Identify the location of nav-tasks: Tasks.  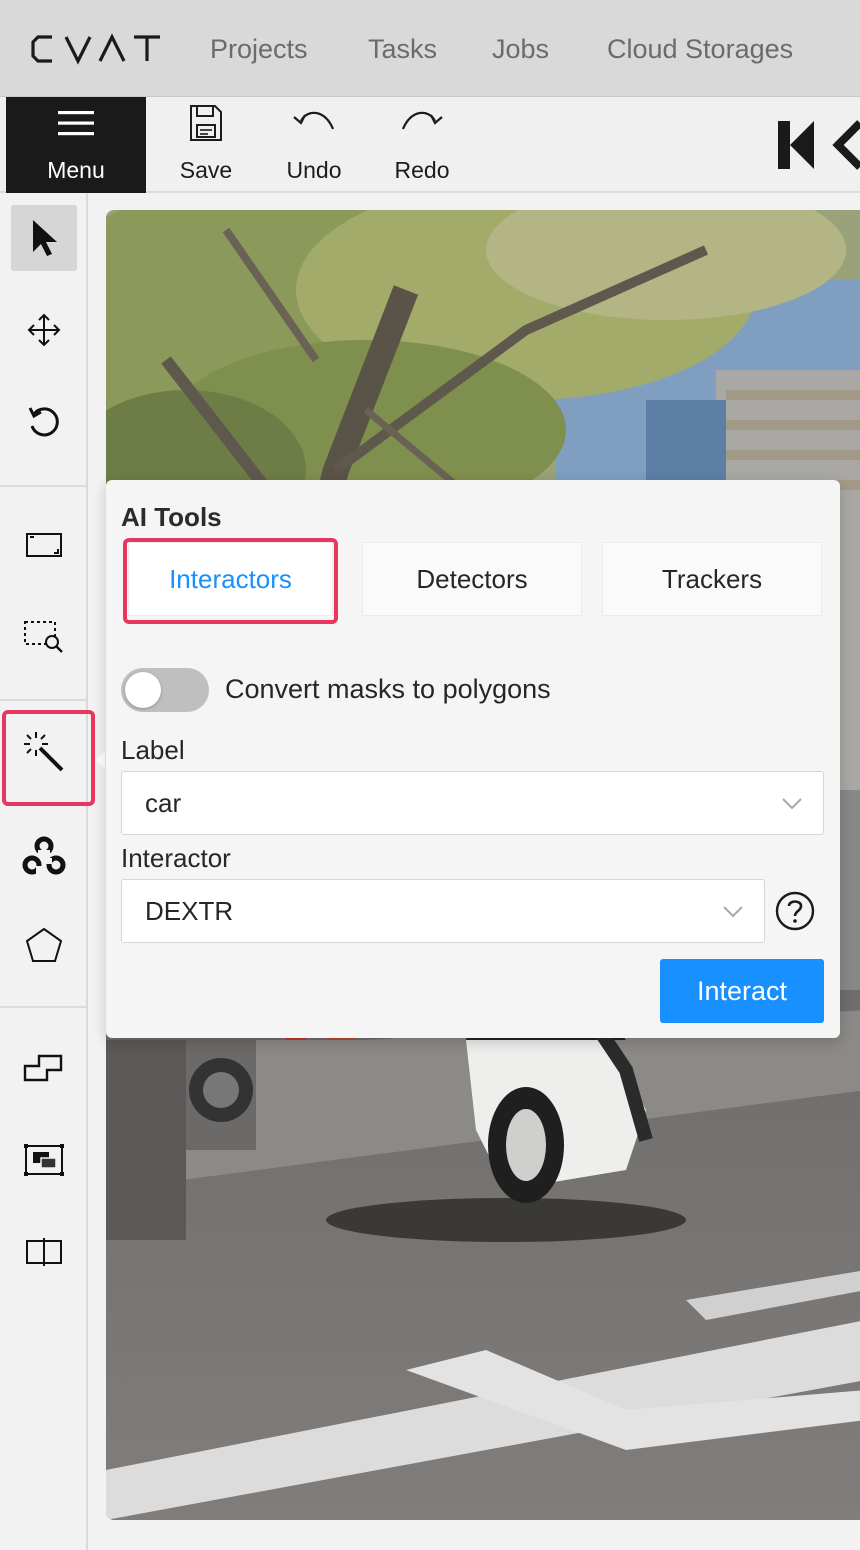
(402, 49).